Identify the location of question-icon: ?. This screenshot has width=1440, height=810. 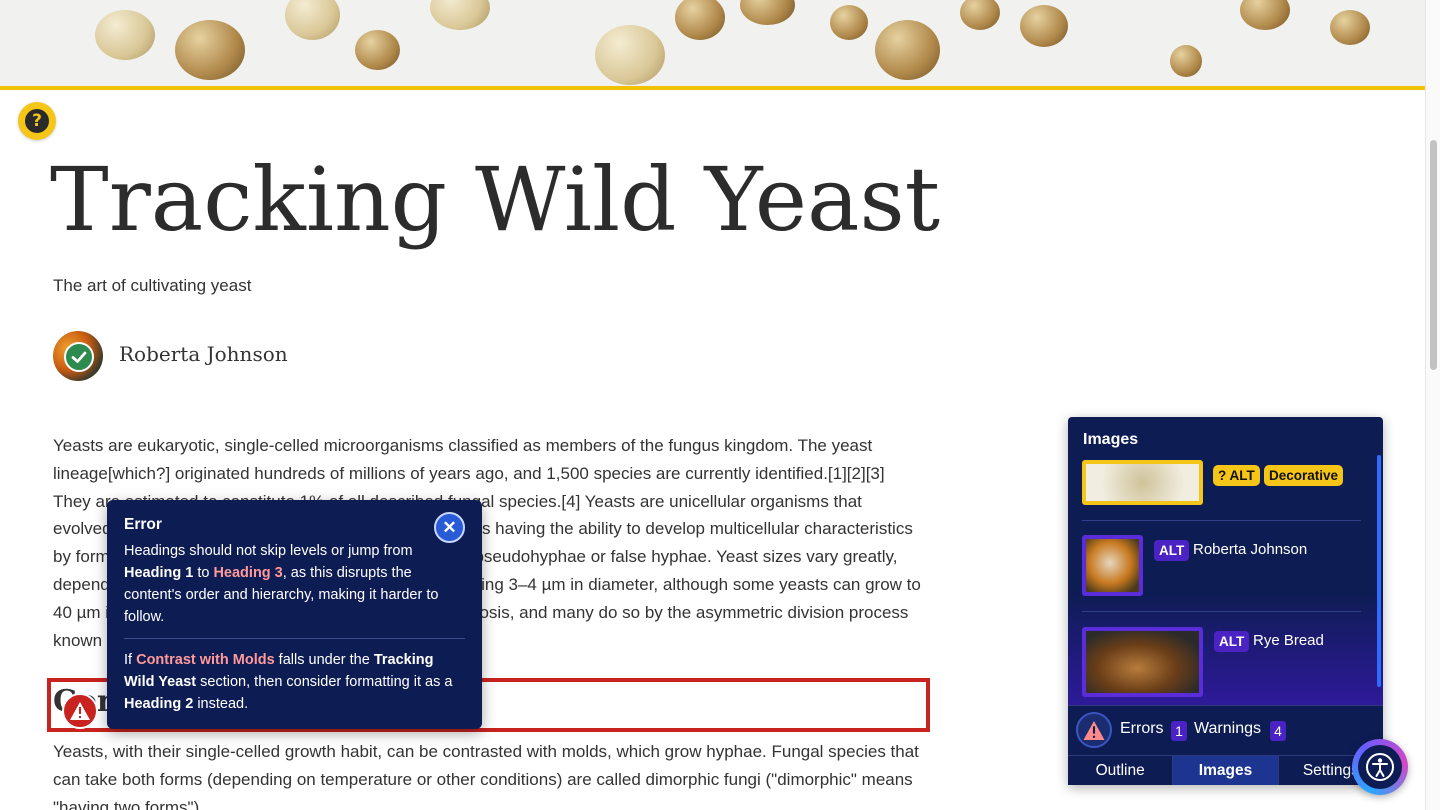
(37, 121).